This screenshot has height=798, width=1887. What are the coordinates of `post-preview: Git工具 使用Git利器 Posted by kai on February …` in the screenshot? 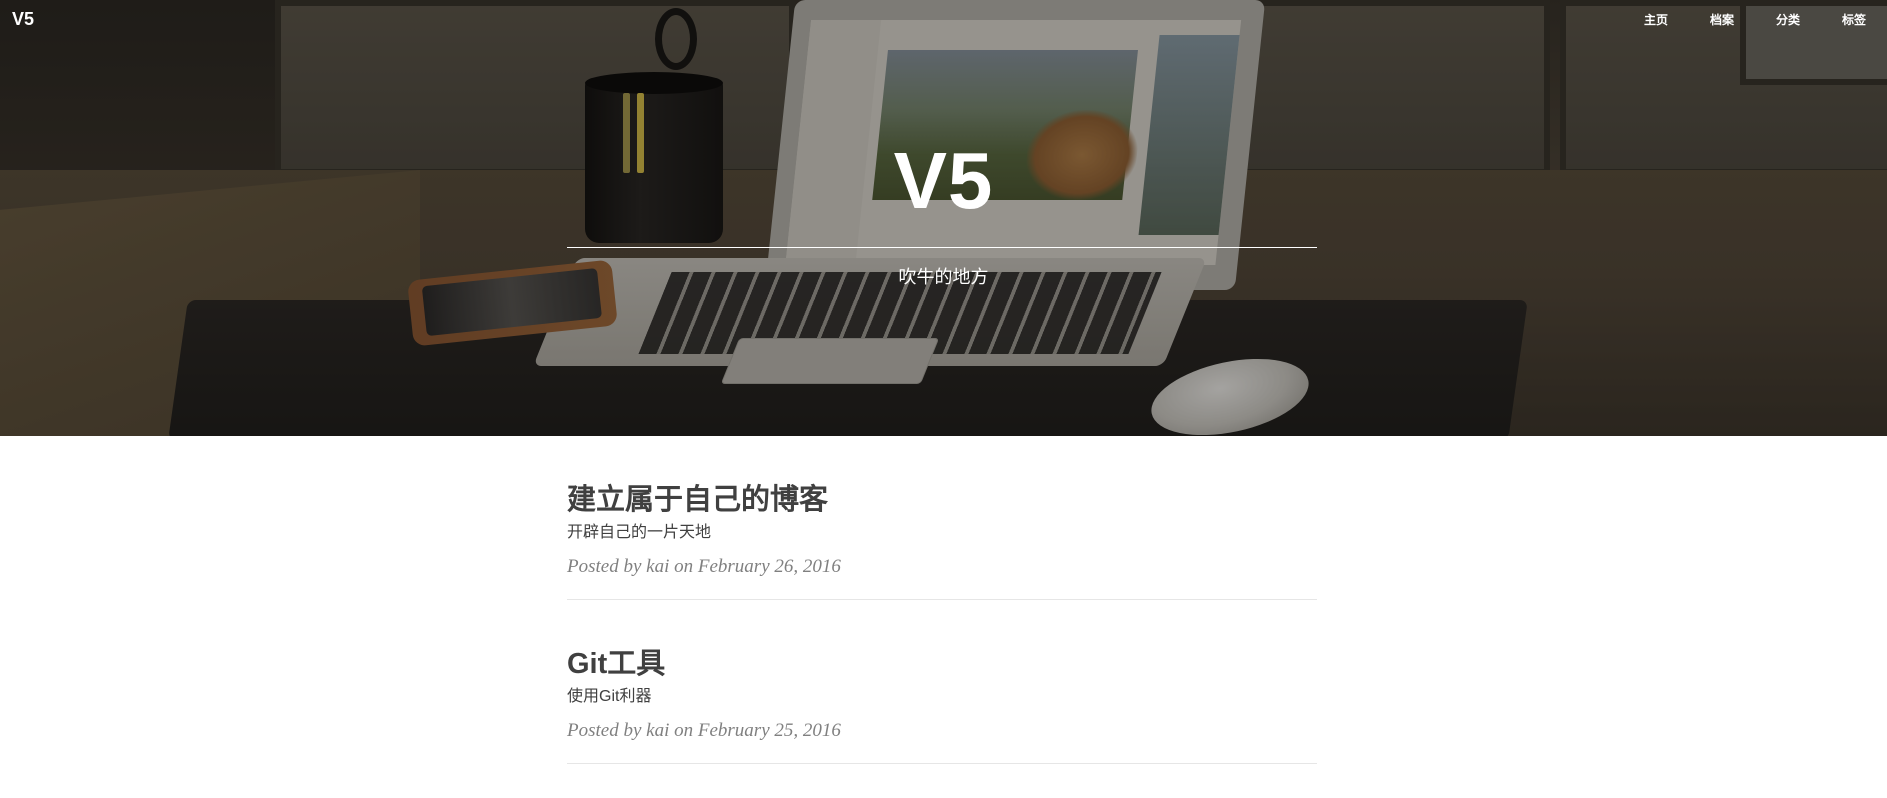 It's located at (942, 682).